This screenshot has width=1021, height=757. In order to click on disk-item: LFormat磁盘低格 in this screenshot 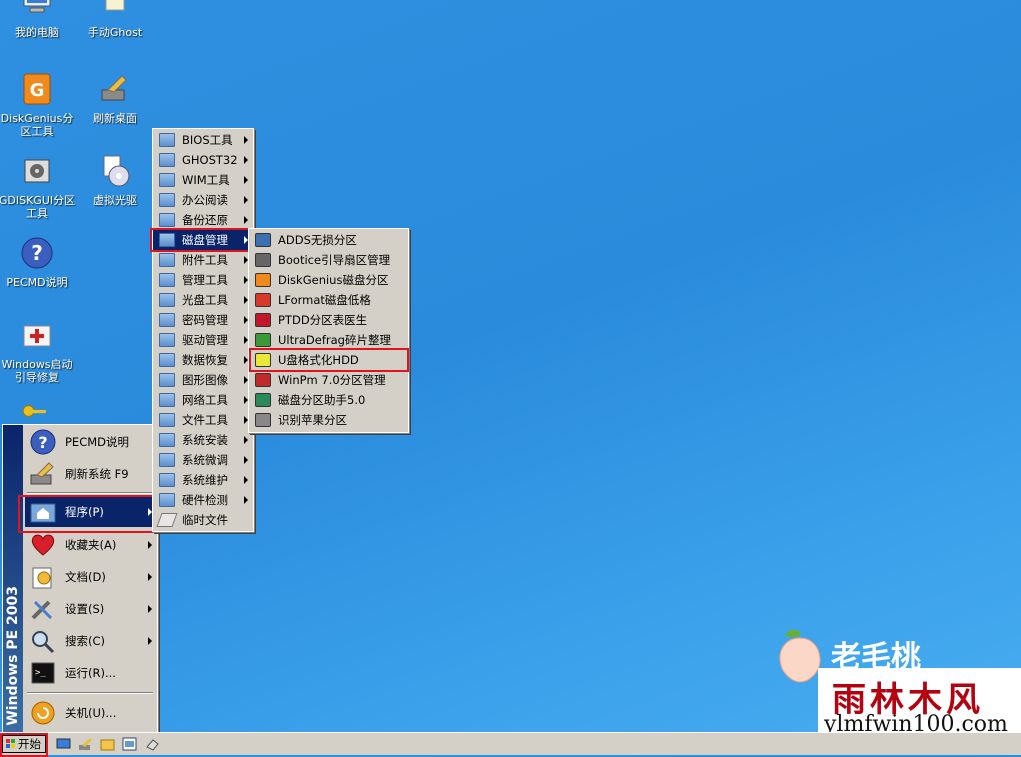, I will do `click(328, 300)`.